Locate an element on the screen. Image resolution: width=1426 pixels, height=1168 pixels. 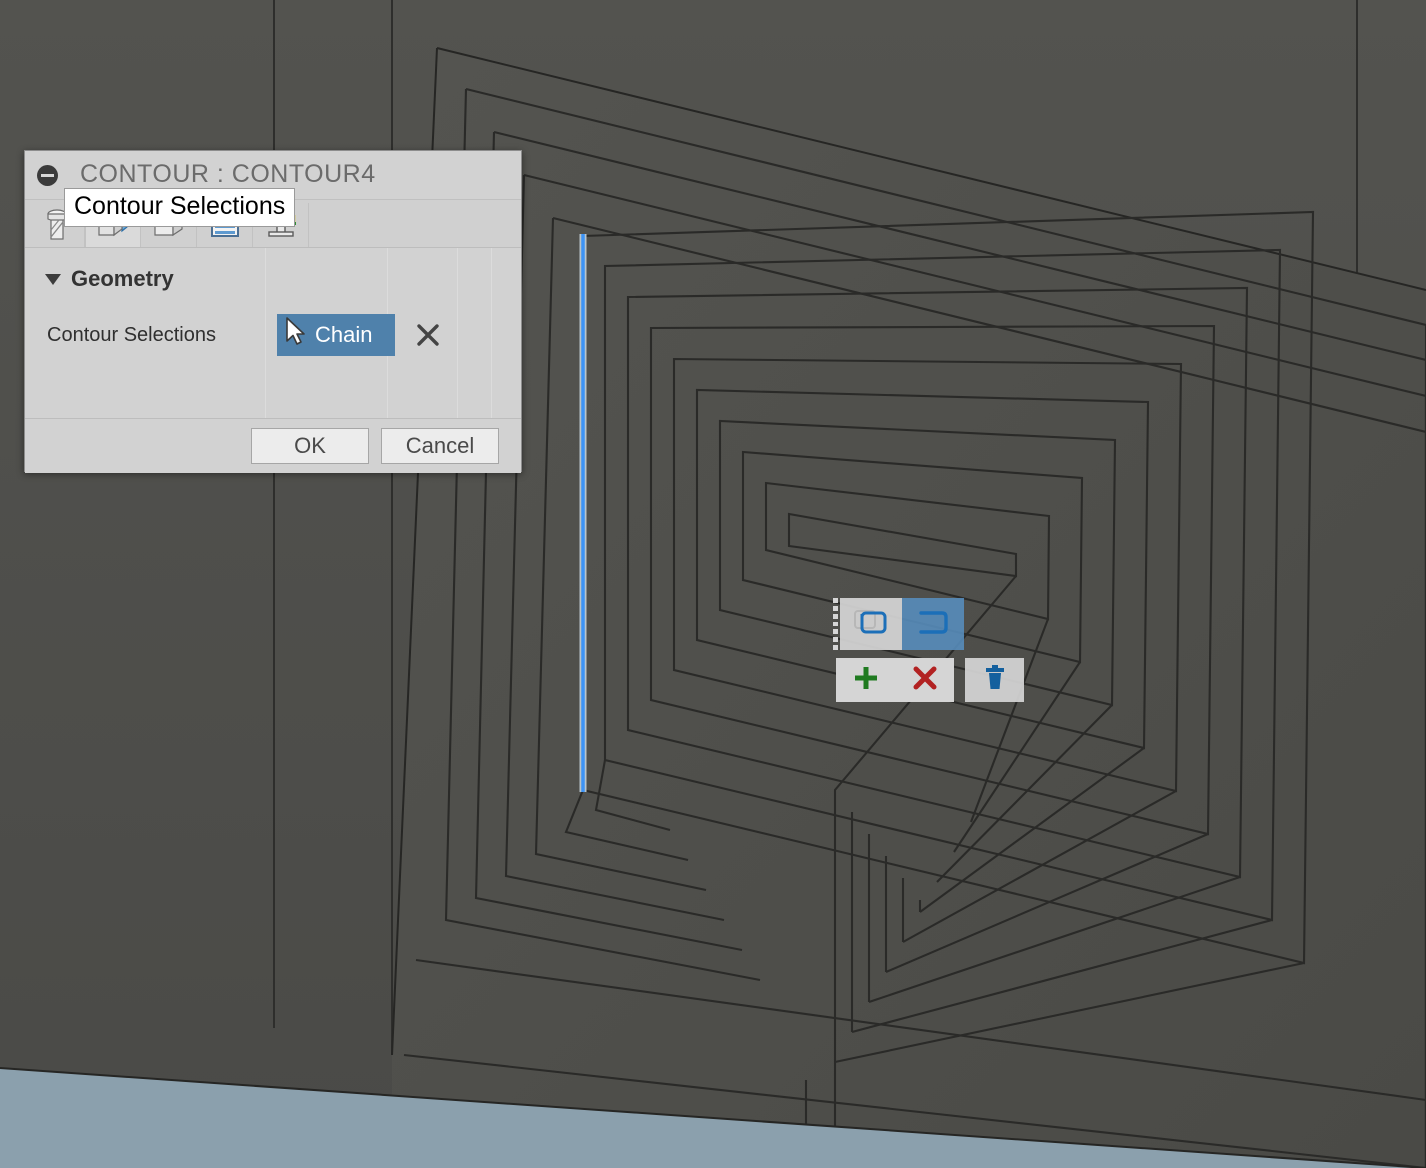
geometry-section-header: Geometry is located at coordinates (109, 279).